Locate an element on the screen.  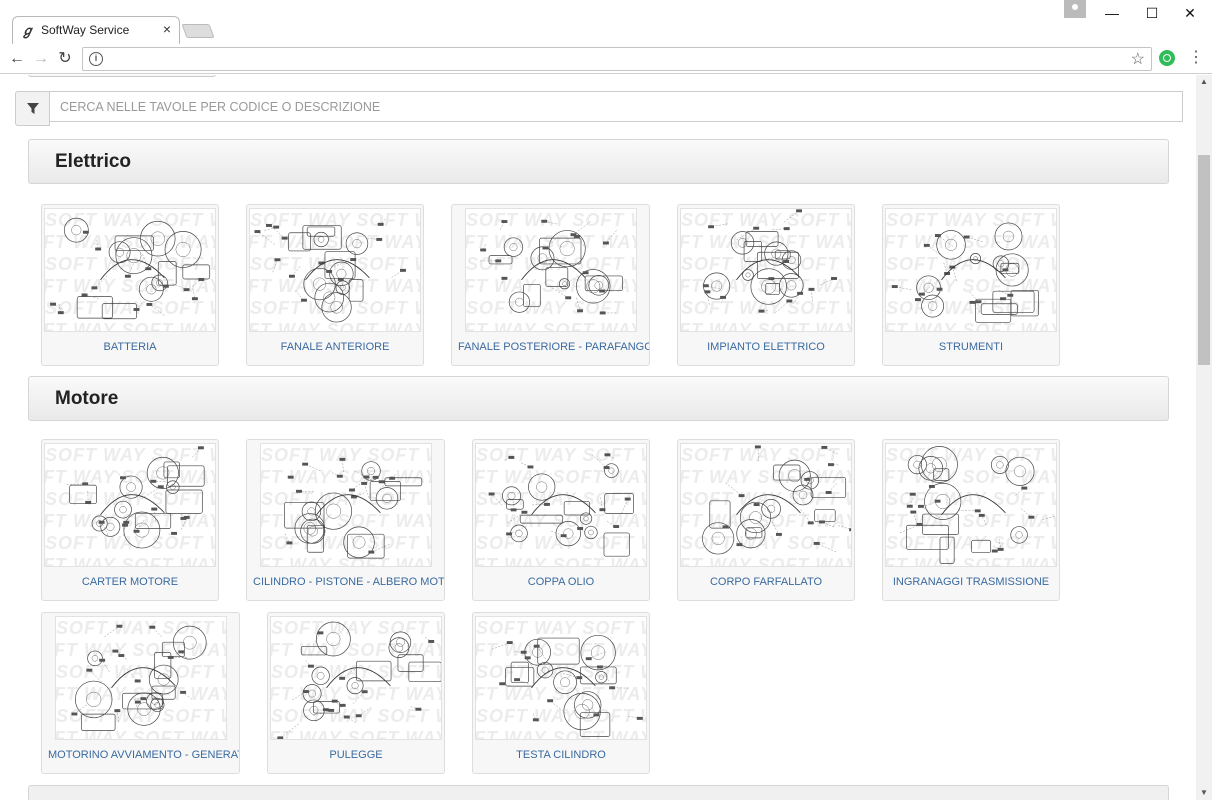
close-window-button: ✕ is located at coordinates (1190, 14).